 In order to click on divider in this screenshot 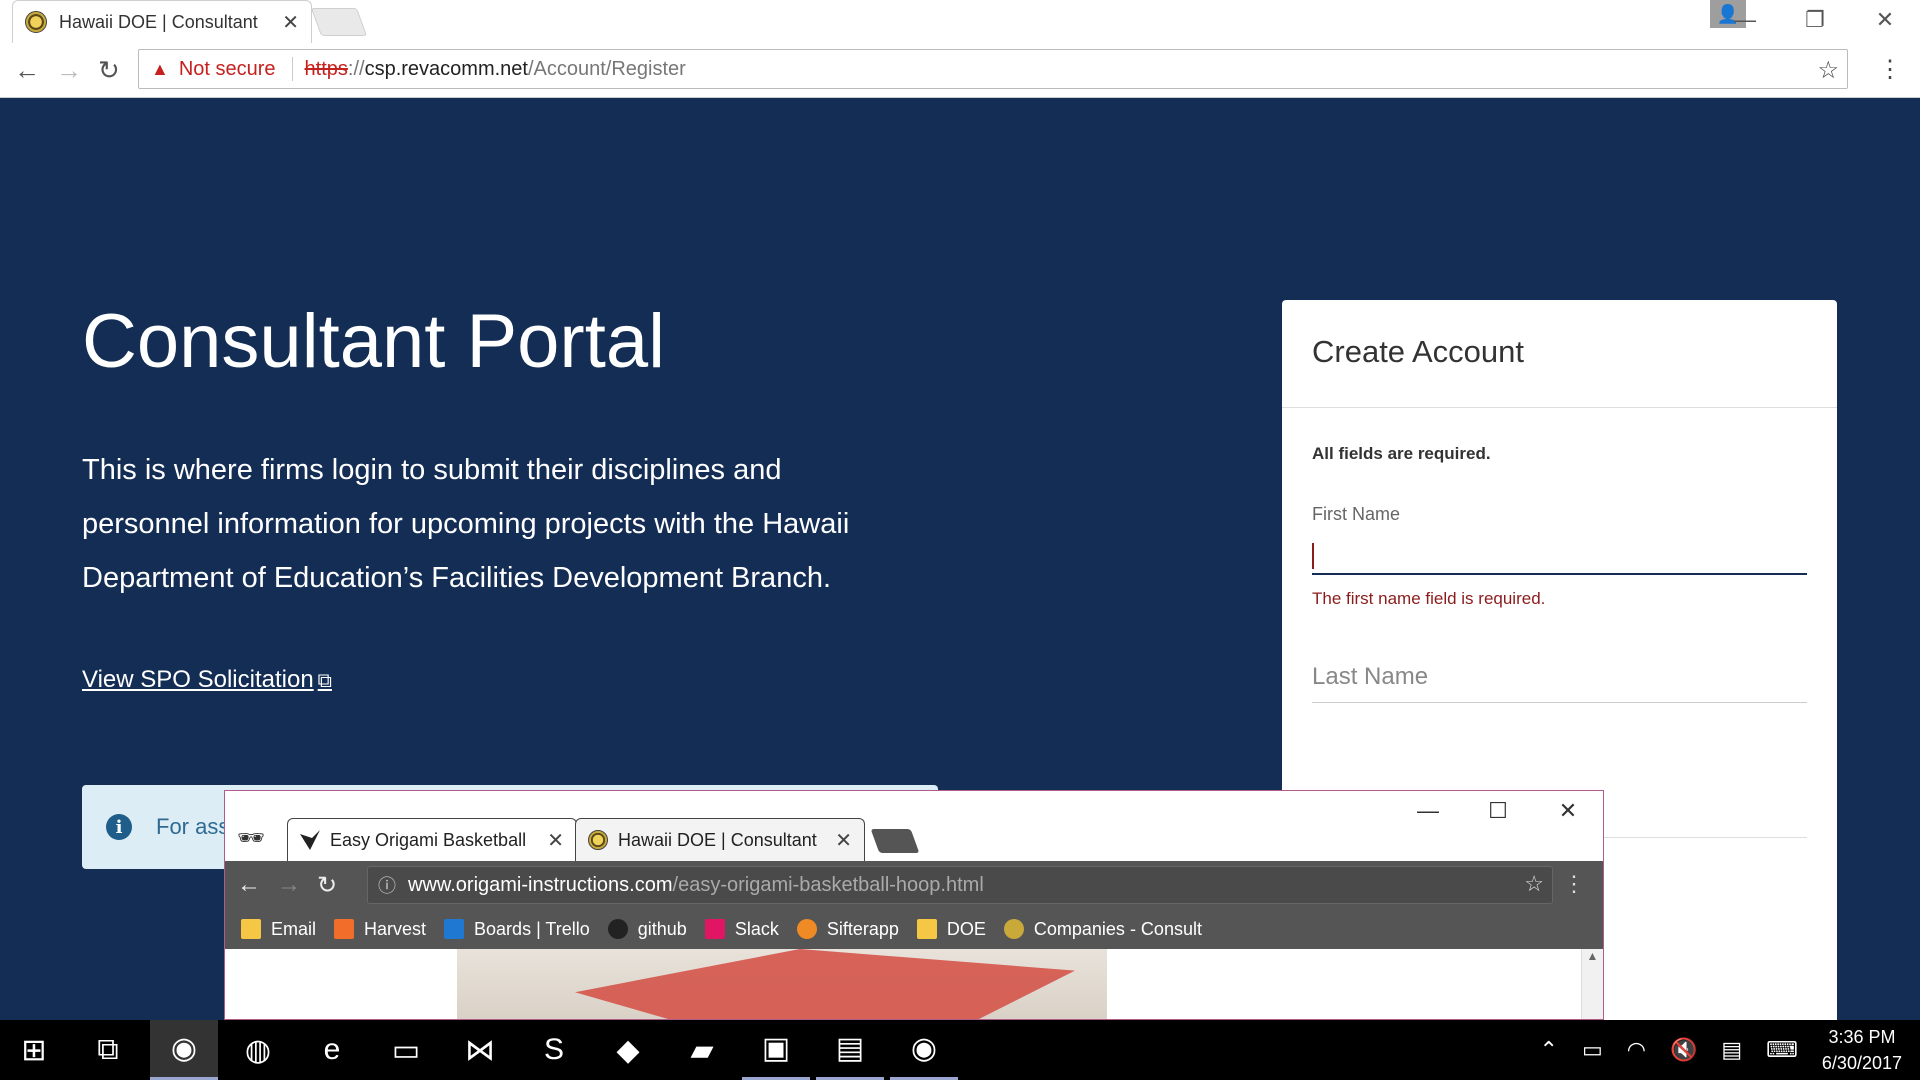, I will do `click(292, 69)`.